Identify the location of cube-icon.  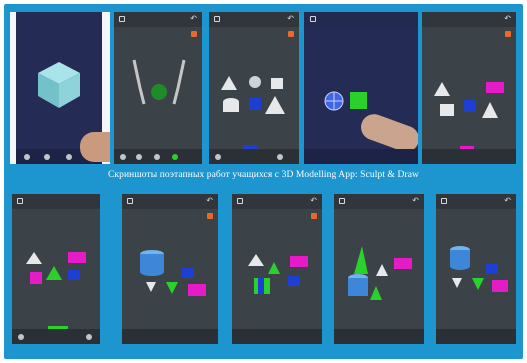
(59, 85).